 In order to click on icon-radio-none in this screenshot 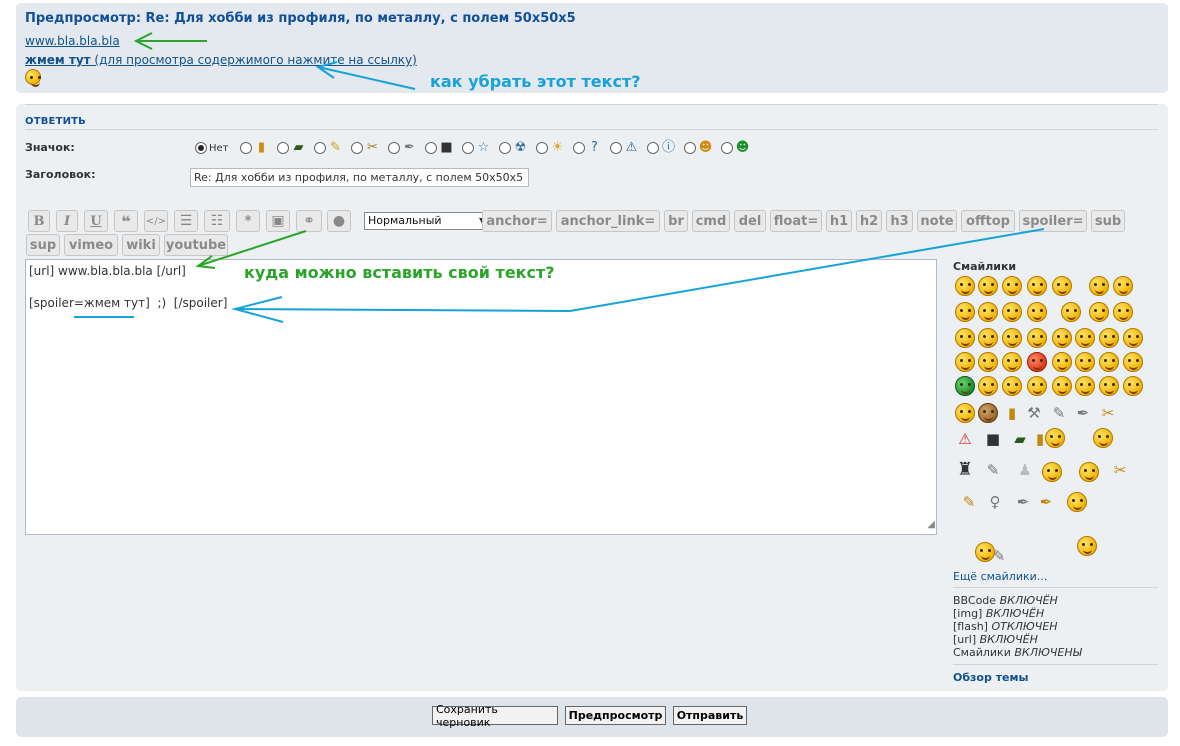, I will do `click(201, 148)`.